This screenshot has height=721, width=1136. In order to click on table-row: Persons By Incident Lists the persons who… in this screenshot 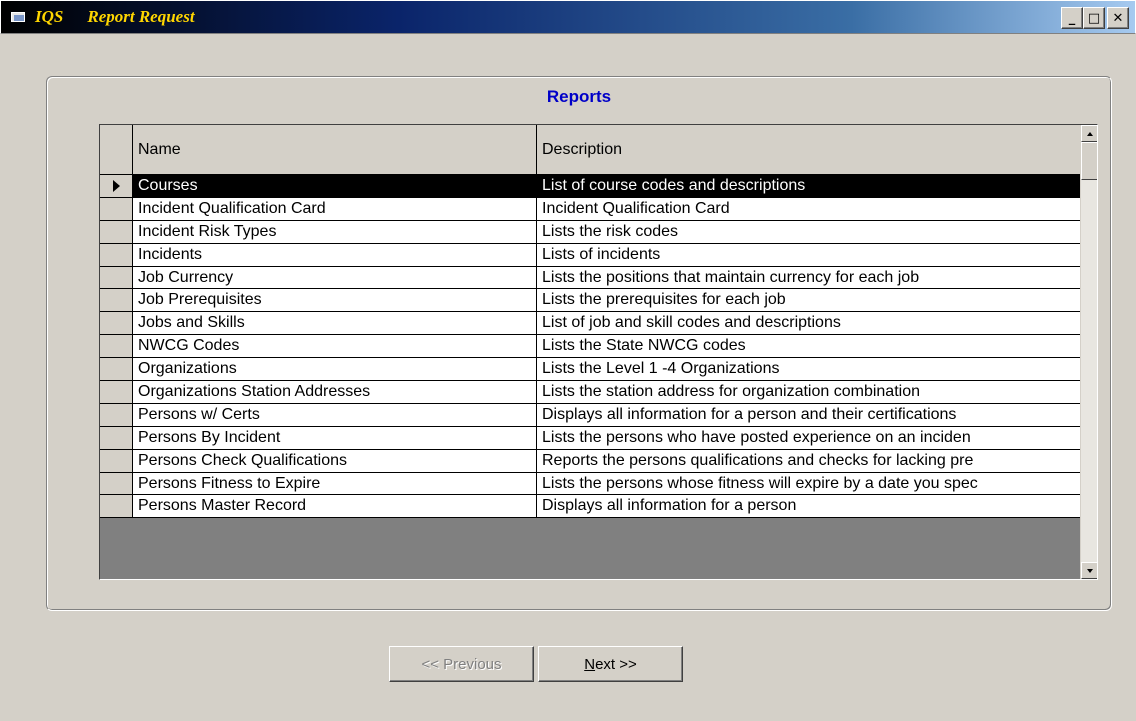, I will do `click(590, 438)`.